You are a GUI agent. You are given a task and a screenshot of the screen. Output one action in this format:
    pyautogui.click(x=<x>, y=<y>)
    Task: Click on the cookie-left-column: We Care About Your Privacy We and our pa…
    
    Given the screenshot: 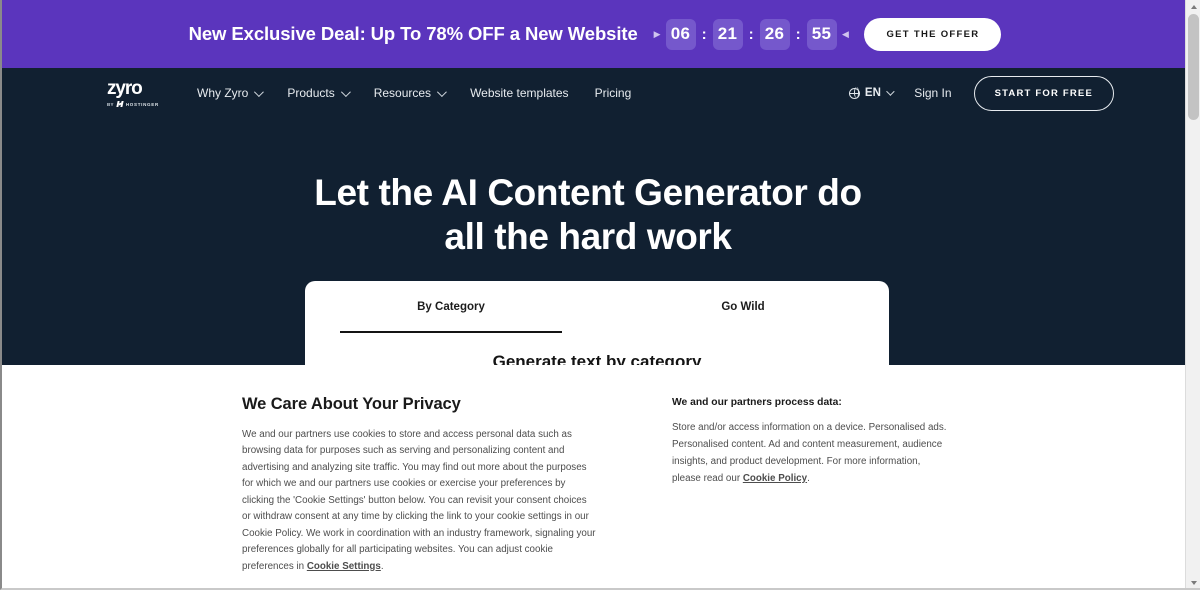 What is the action you would take?
    pyautogui.click(x=420, y=491)
    